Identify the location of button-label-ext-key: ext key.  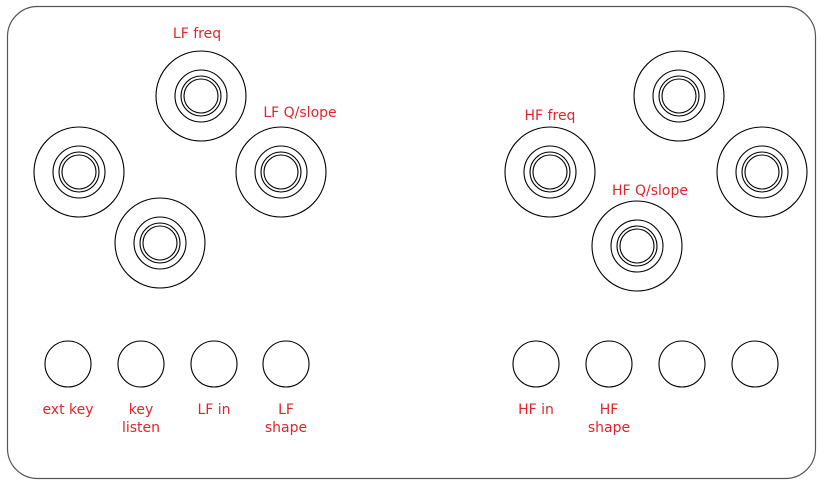
(68, 410).